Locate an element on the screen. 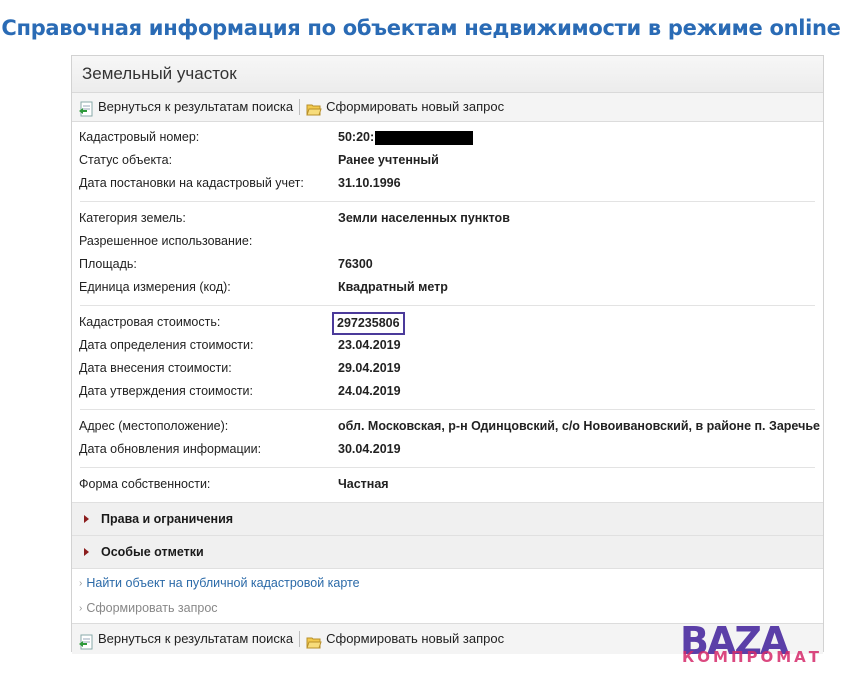  request-link-disabled: Сформировать запрос is located at coordinates (152, 608).